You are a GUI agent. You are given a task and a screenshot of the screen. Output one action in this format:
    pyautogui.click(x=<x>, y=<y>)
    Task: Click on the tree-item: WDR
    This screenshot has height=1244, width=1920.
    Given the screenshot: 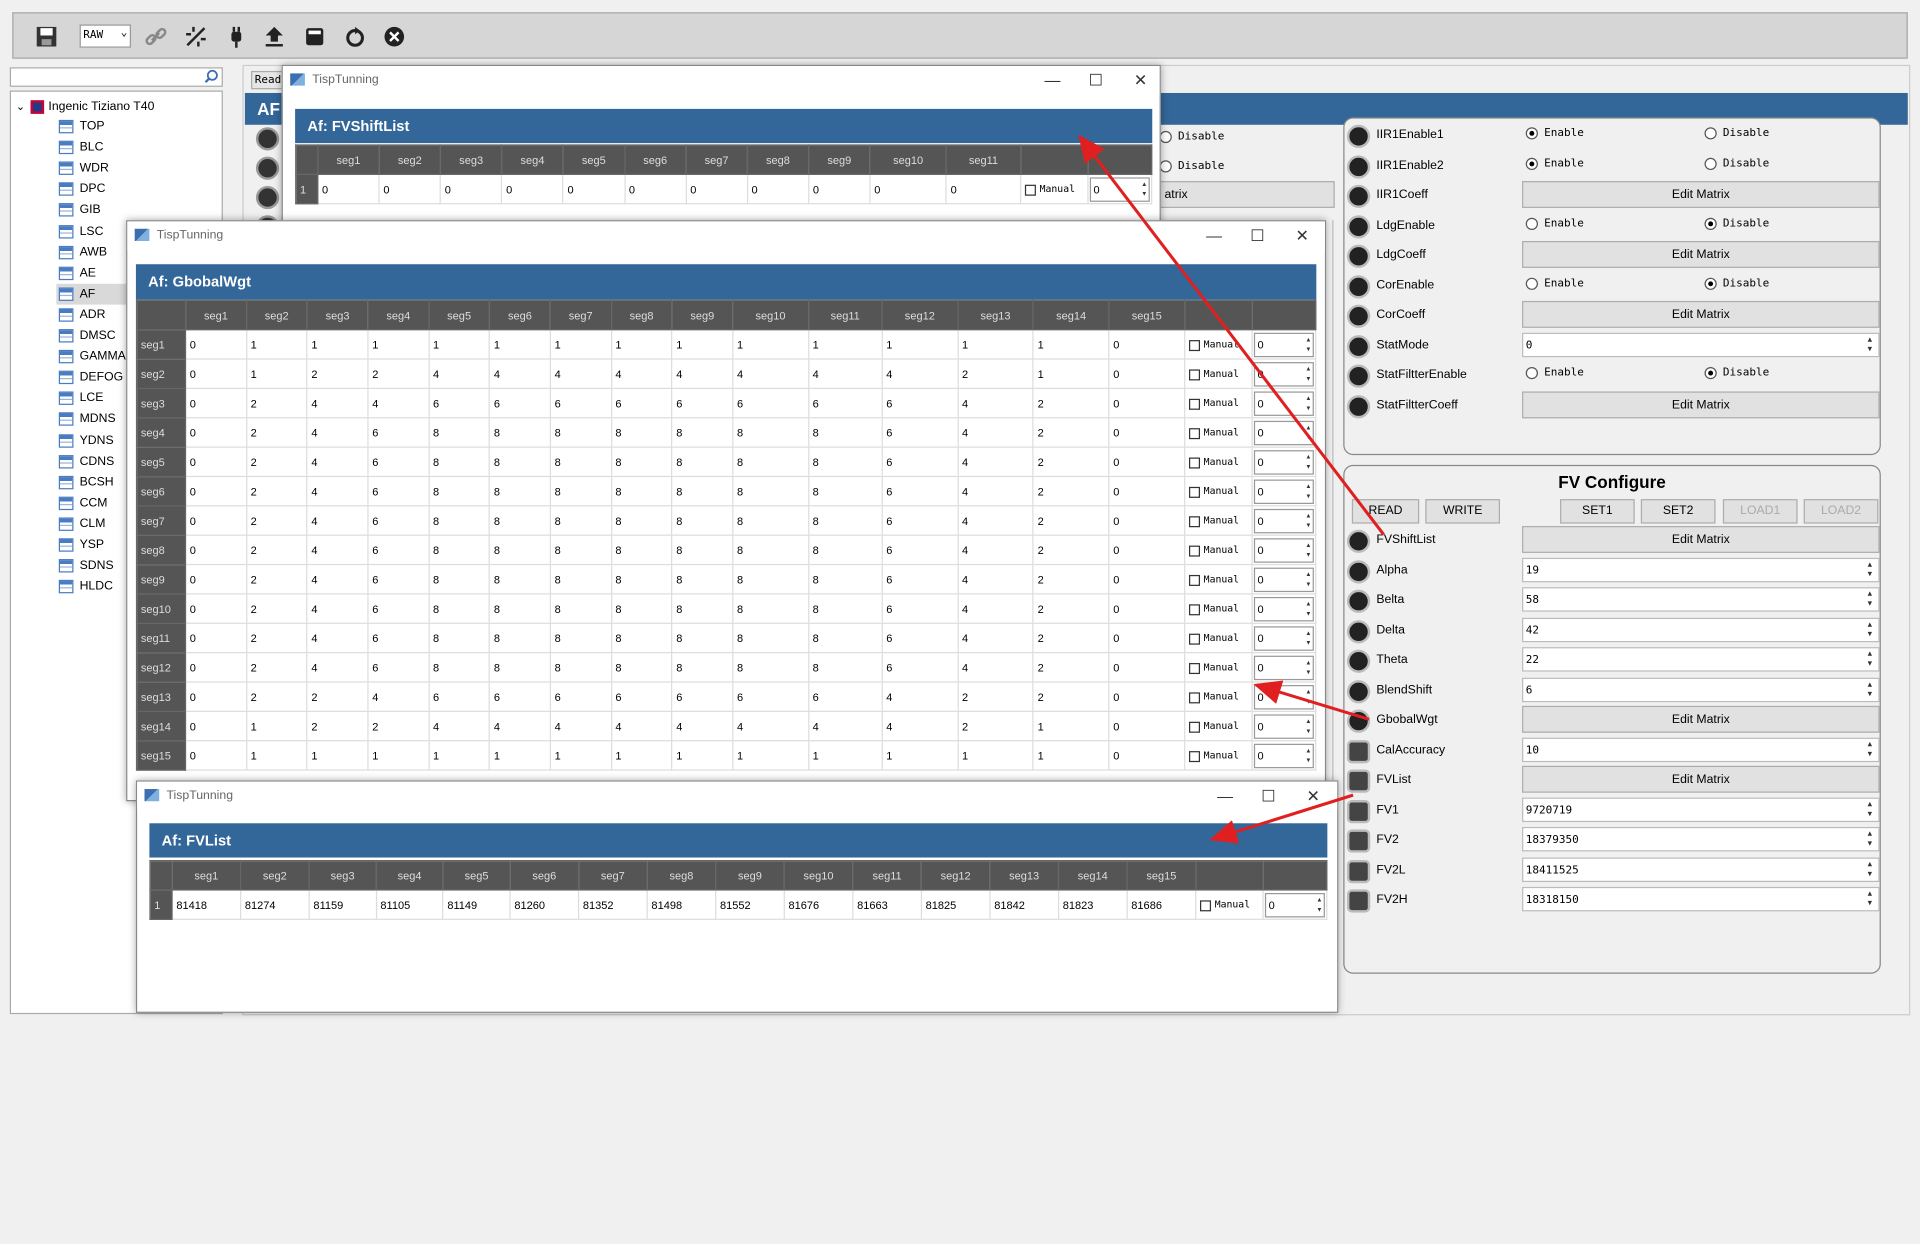 What is the action you would take?
    pyautogui.click(x=139, y=168)
    